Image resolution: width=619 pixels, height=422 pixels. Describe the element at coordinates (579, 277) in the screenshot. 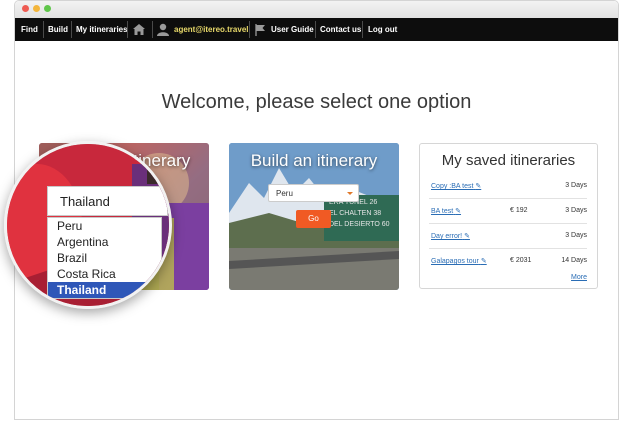

I see `more-link: More` at that location.